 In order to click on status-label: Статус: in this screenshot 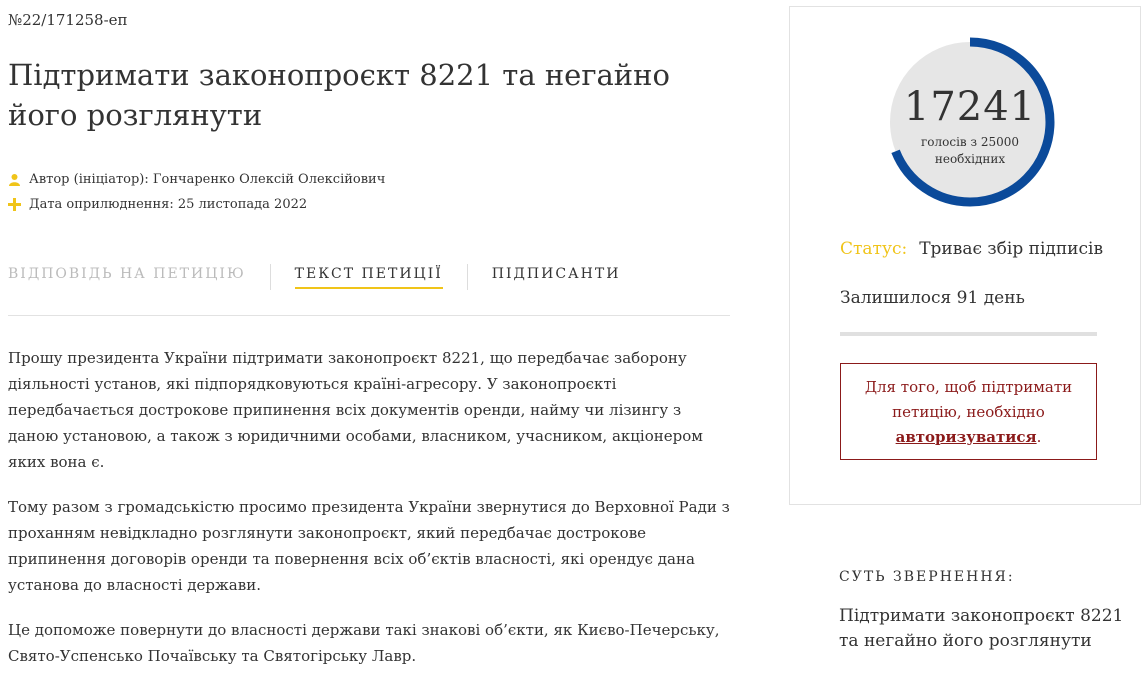, I will do `click(874, 249)`.